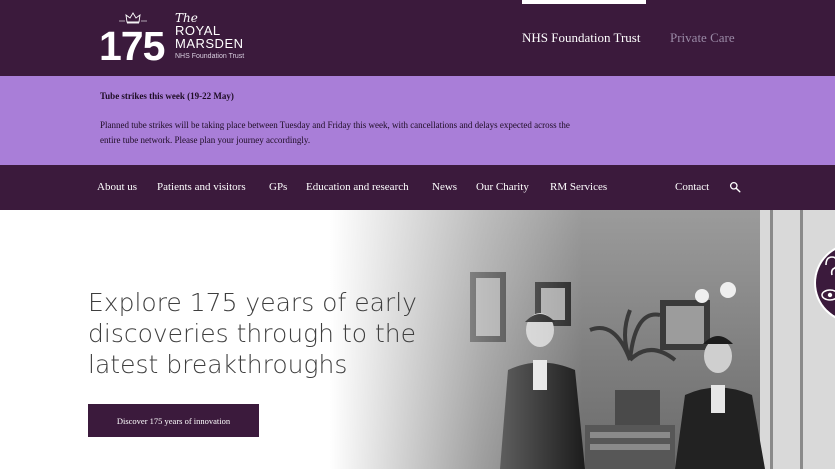 The width and height of the screenshot is (835, 469). Describe the element at coordinates (117, 187) in the screenshot. I see `nav-about-us: About us` at that location.